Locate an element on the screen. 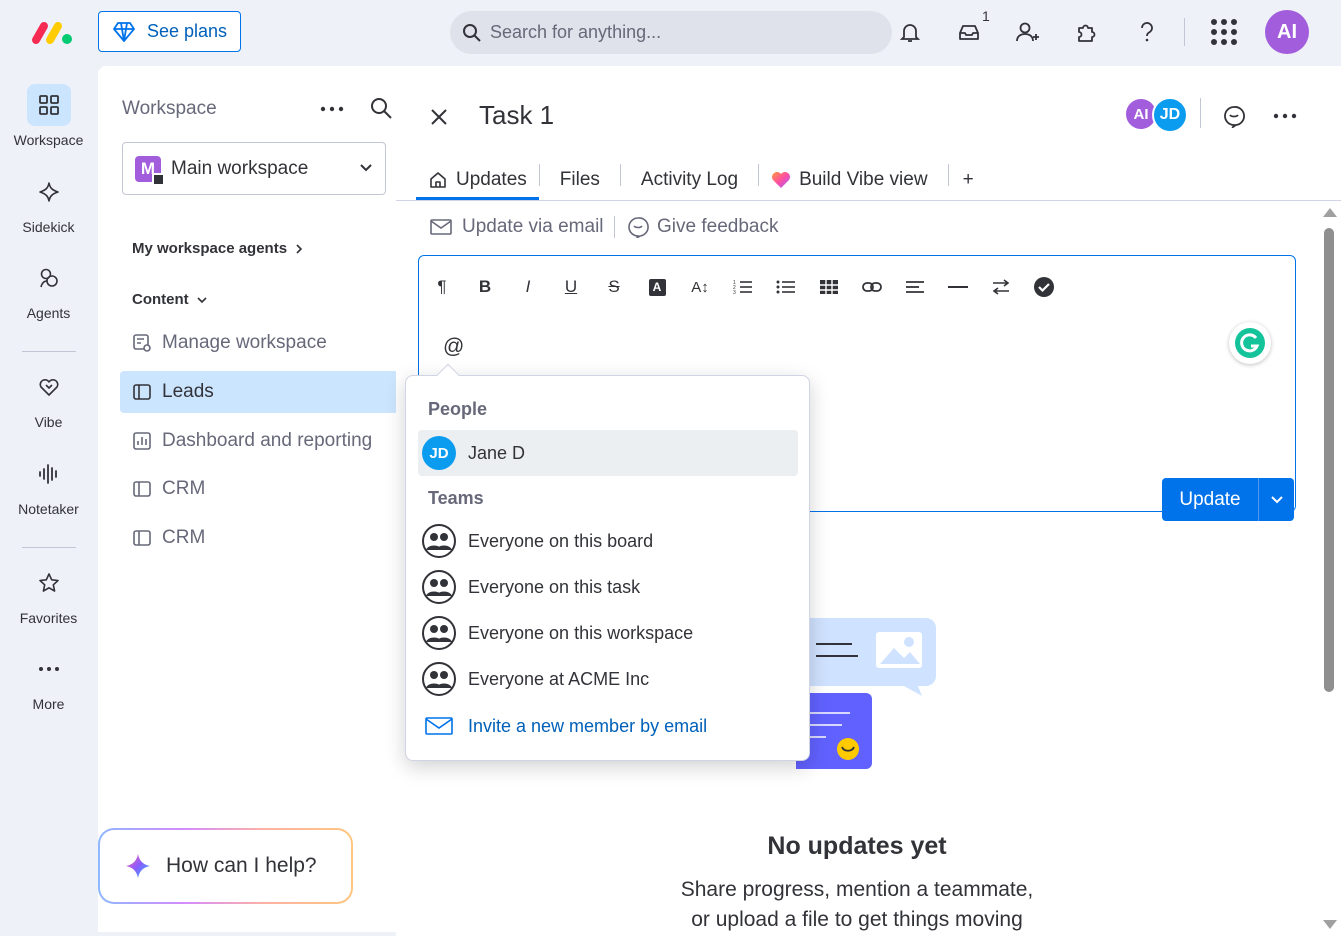 The width and height of the screenshot is (1341, 936). waveform-icon is located at coordinates (49, 474).